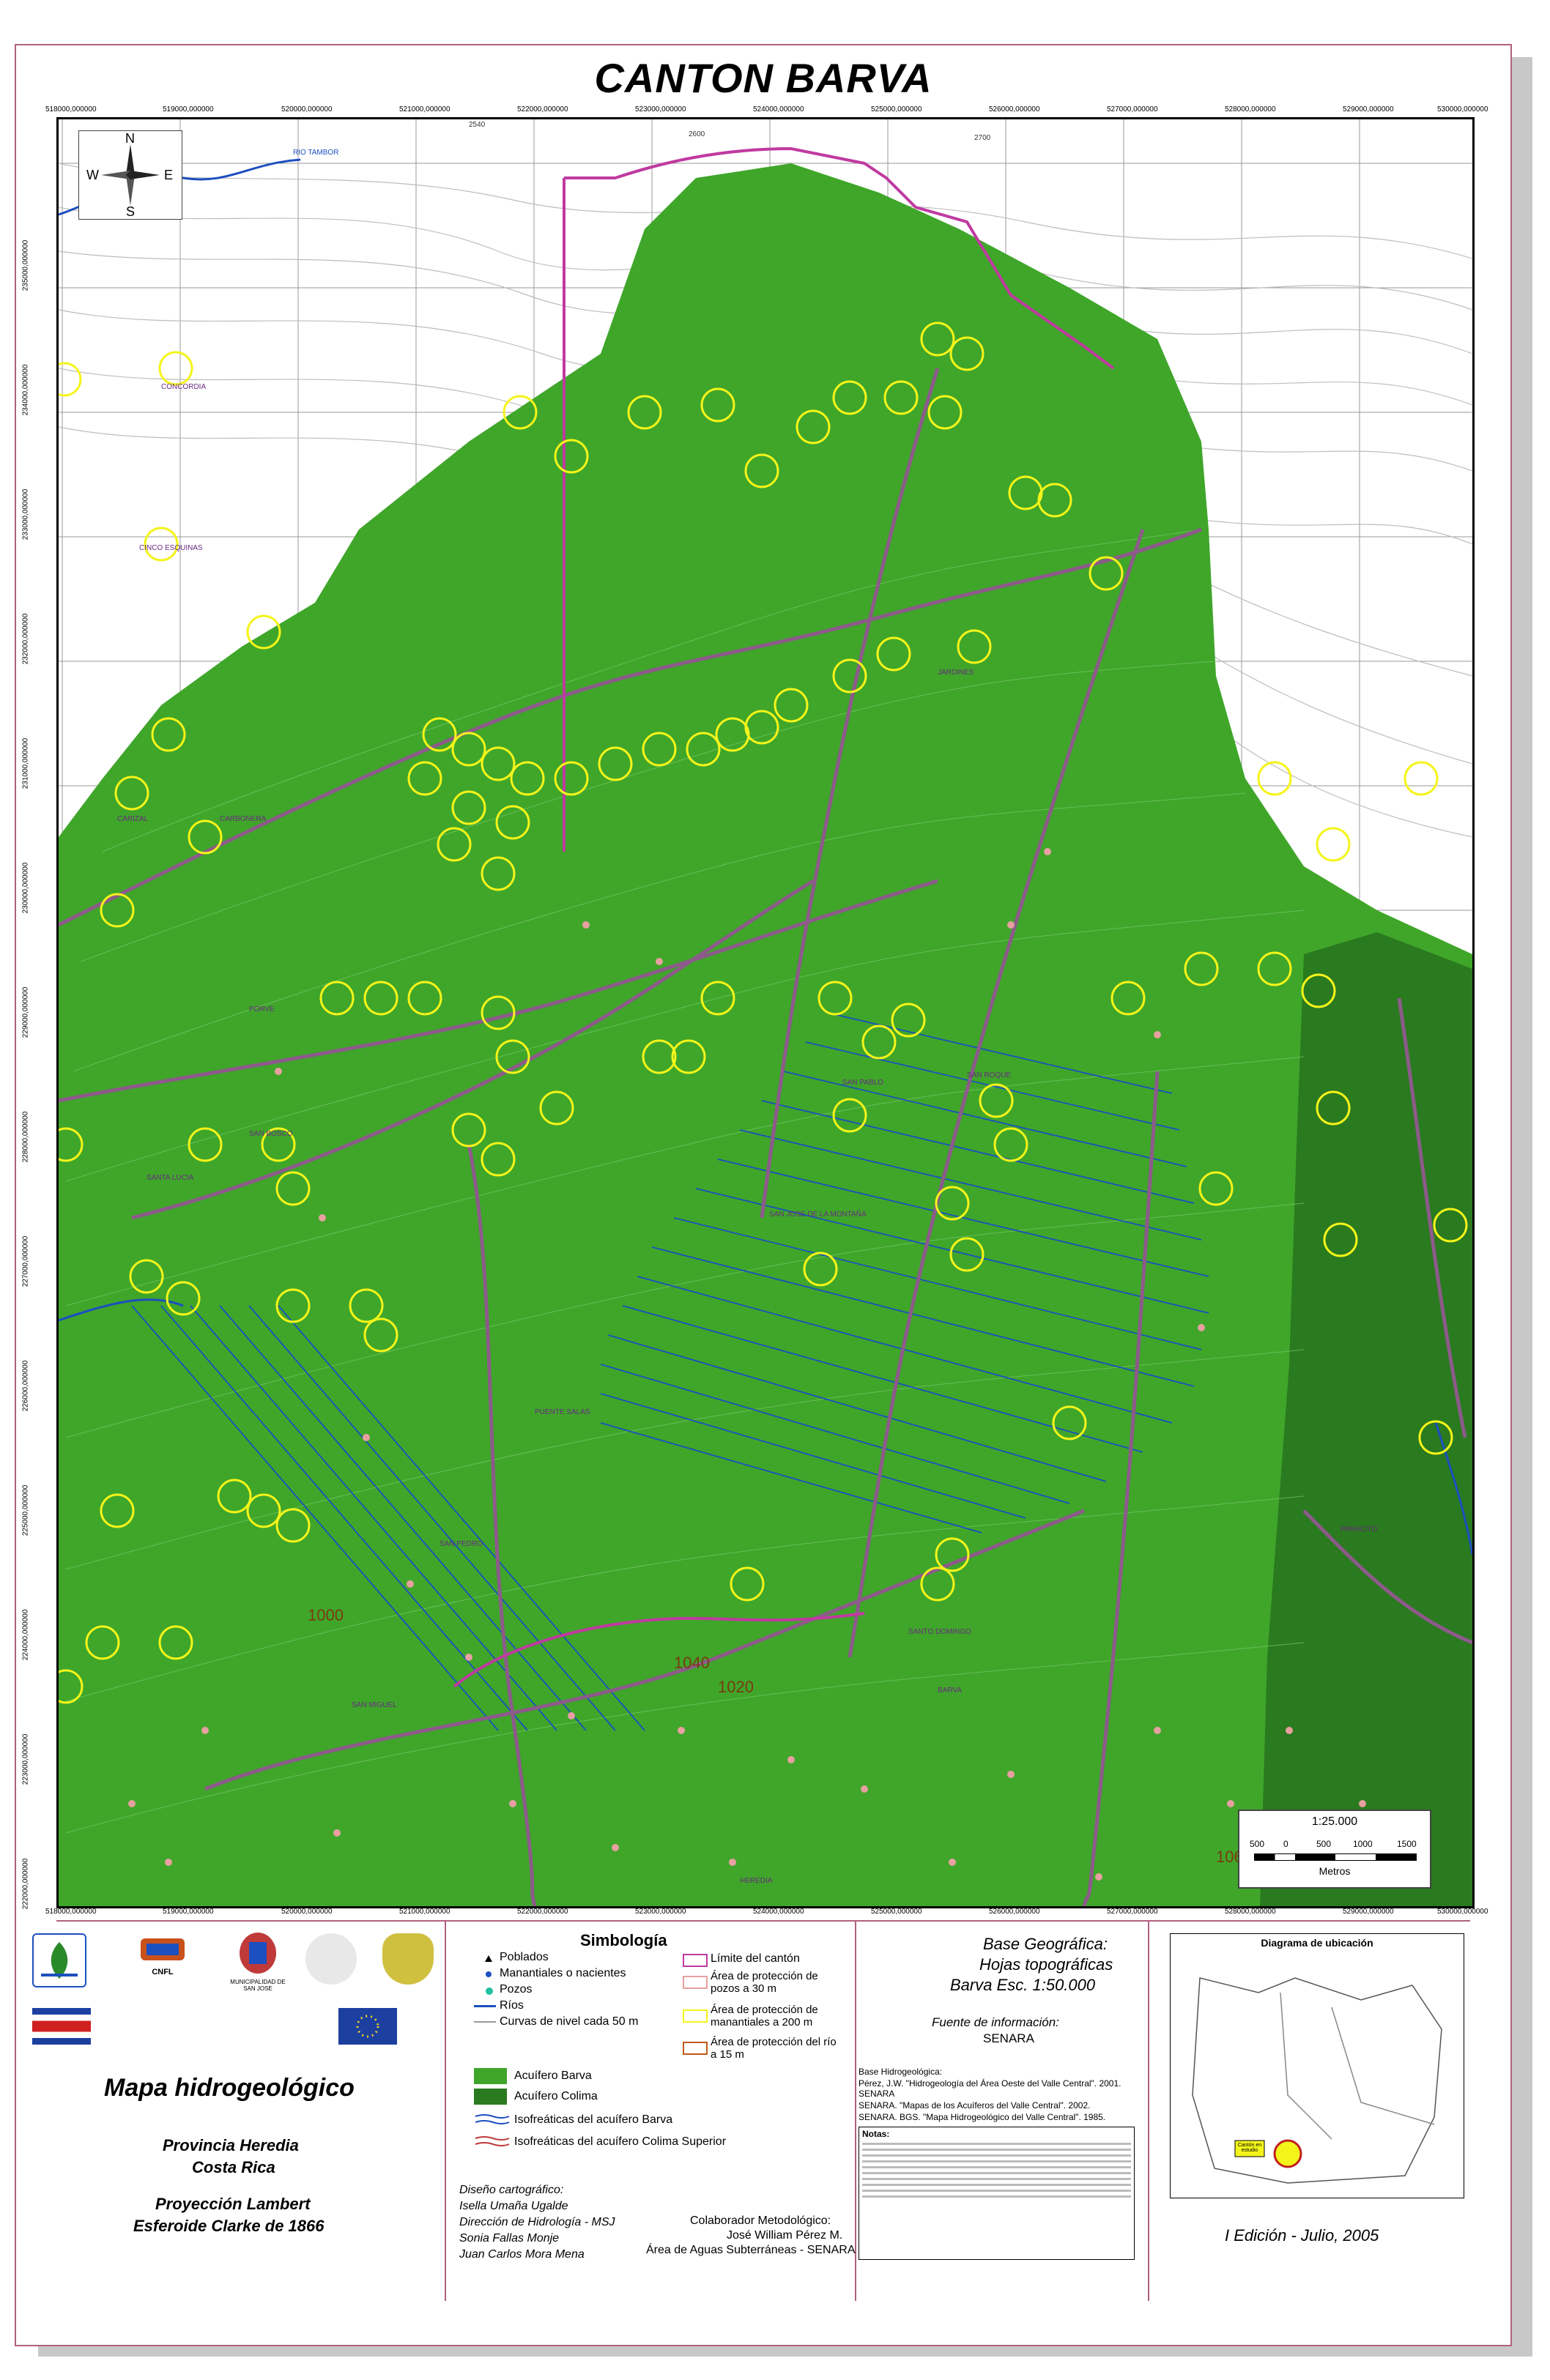 This screenshot has width=1550, height=2380. What do you see at coordinates (522, 2254) in the screenshot?
I see `credit-line: Juan Carlos Mora Mena` at bounding box center [522, 2254].